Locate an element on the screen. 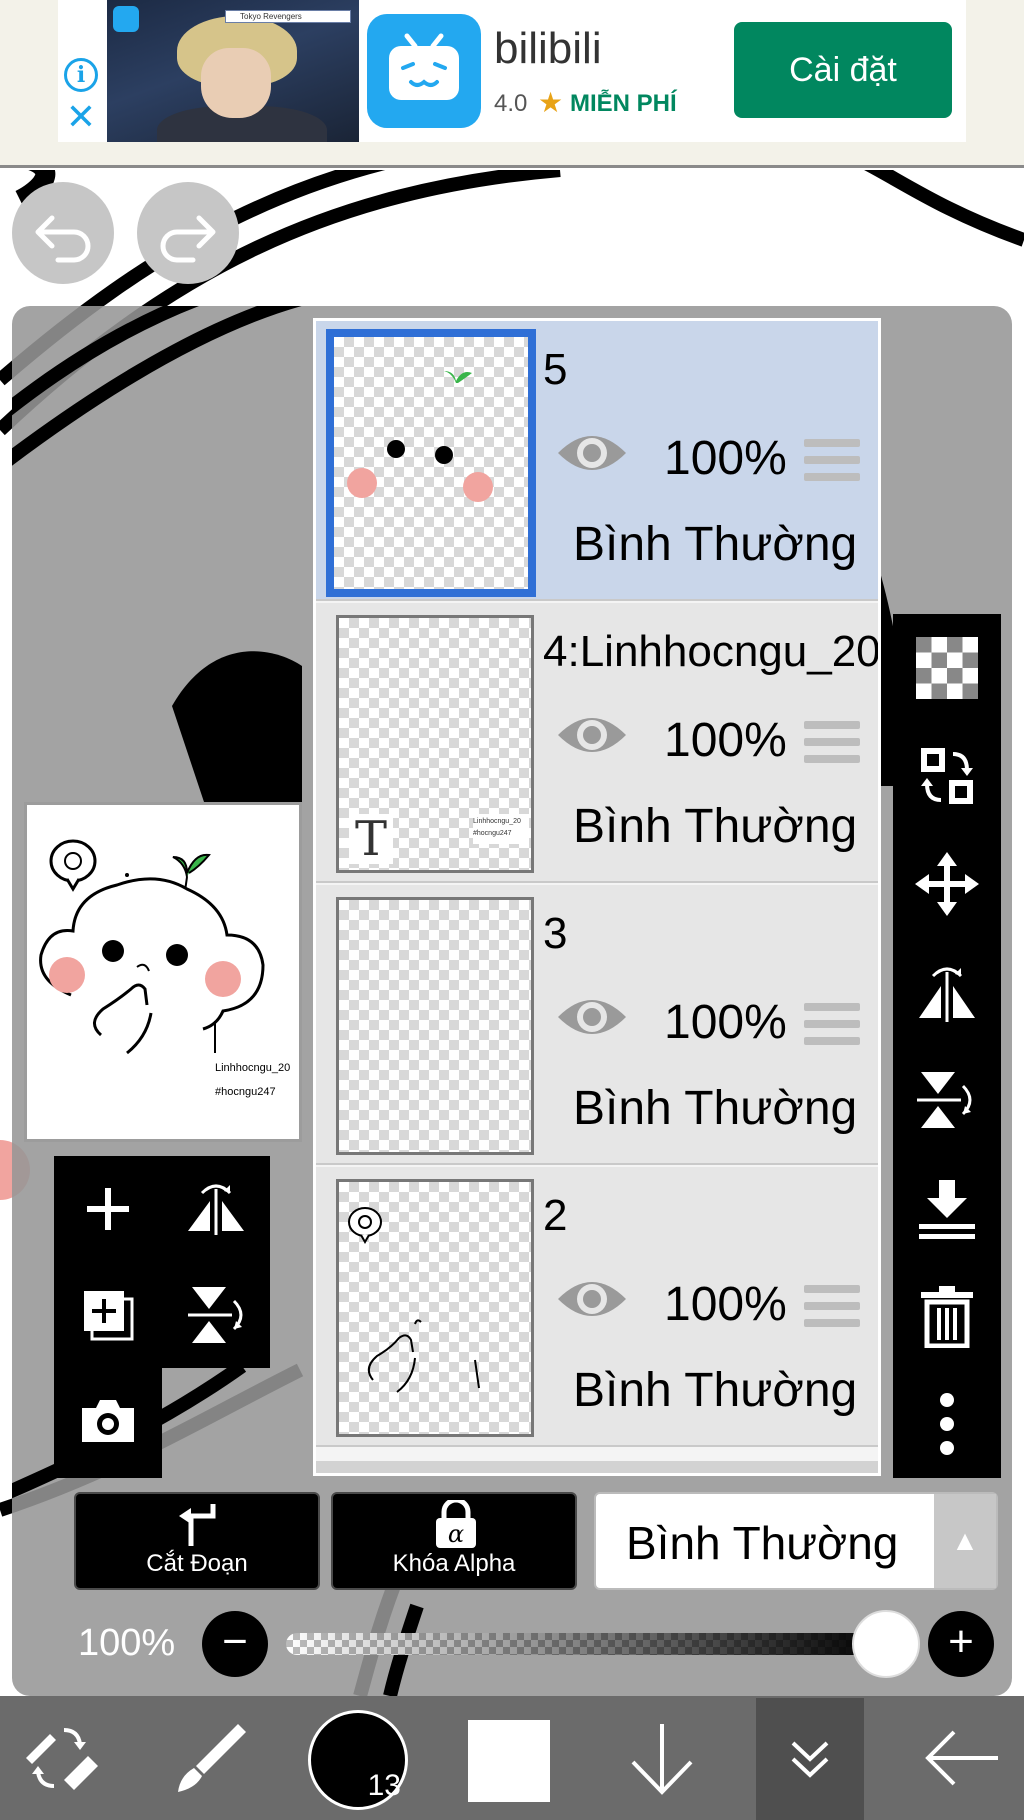 The height and width of the screenshot is (1820, 1024). install-button: Cài đặt is located at coordinates (843, 70).